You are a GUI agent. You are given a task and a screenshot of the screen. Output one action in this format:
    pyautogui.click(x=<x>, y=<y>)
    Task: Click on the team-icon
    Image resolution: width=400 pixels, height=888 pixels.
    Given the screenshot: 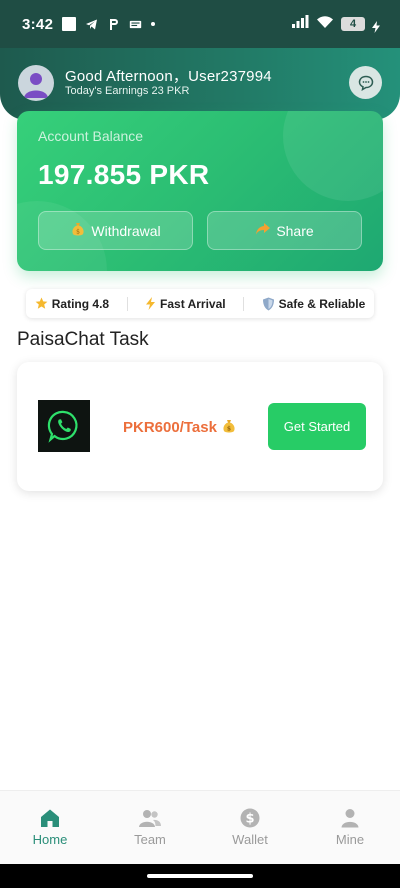 What is the action you would take?
    pyautogui.click(x=150, y=818)
    